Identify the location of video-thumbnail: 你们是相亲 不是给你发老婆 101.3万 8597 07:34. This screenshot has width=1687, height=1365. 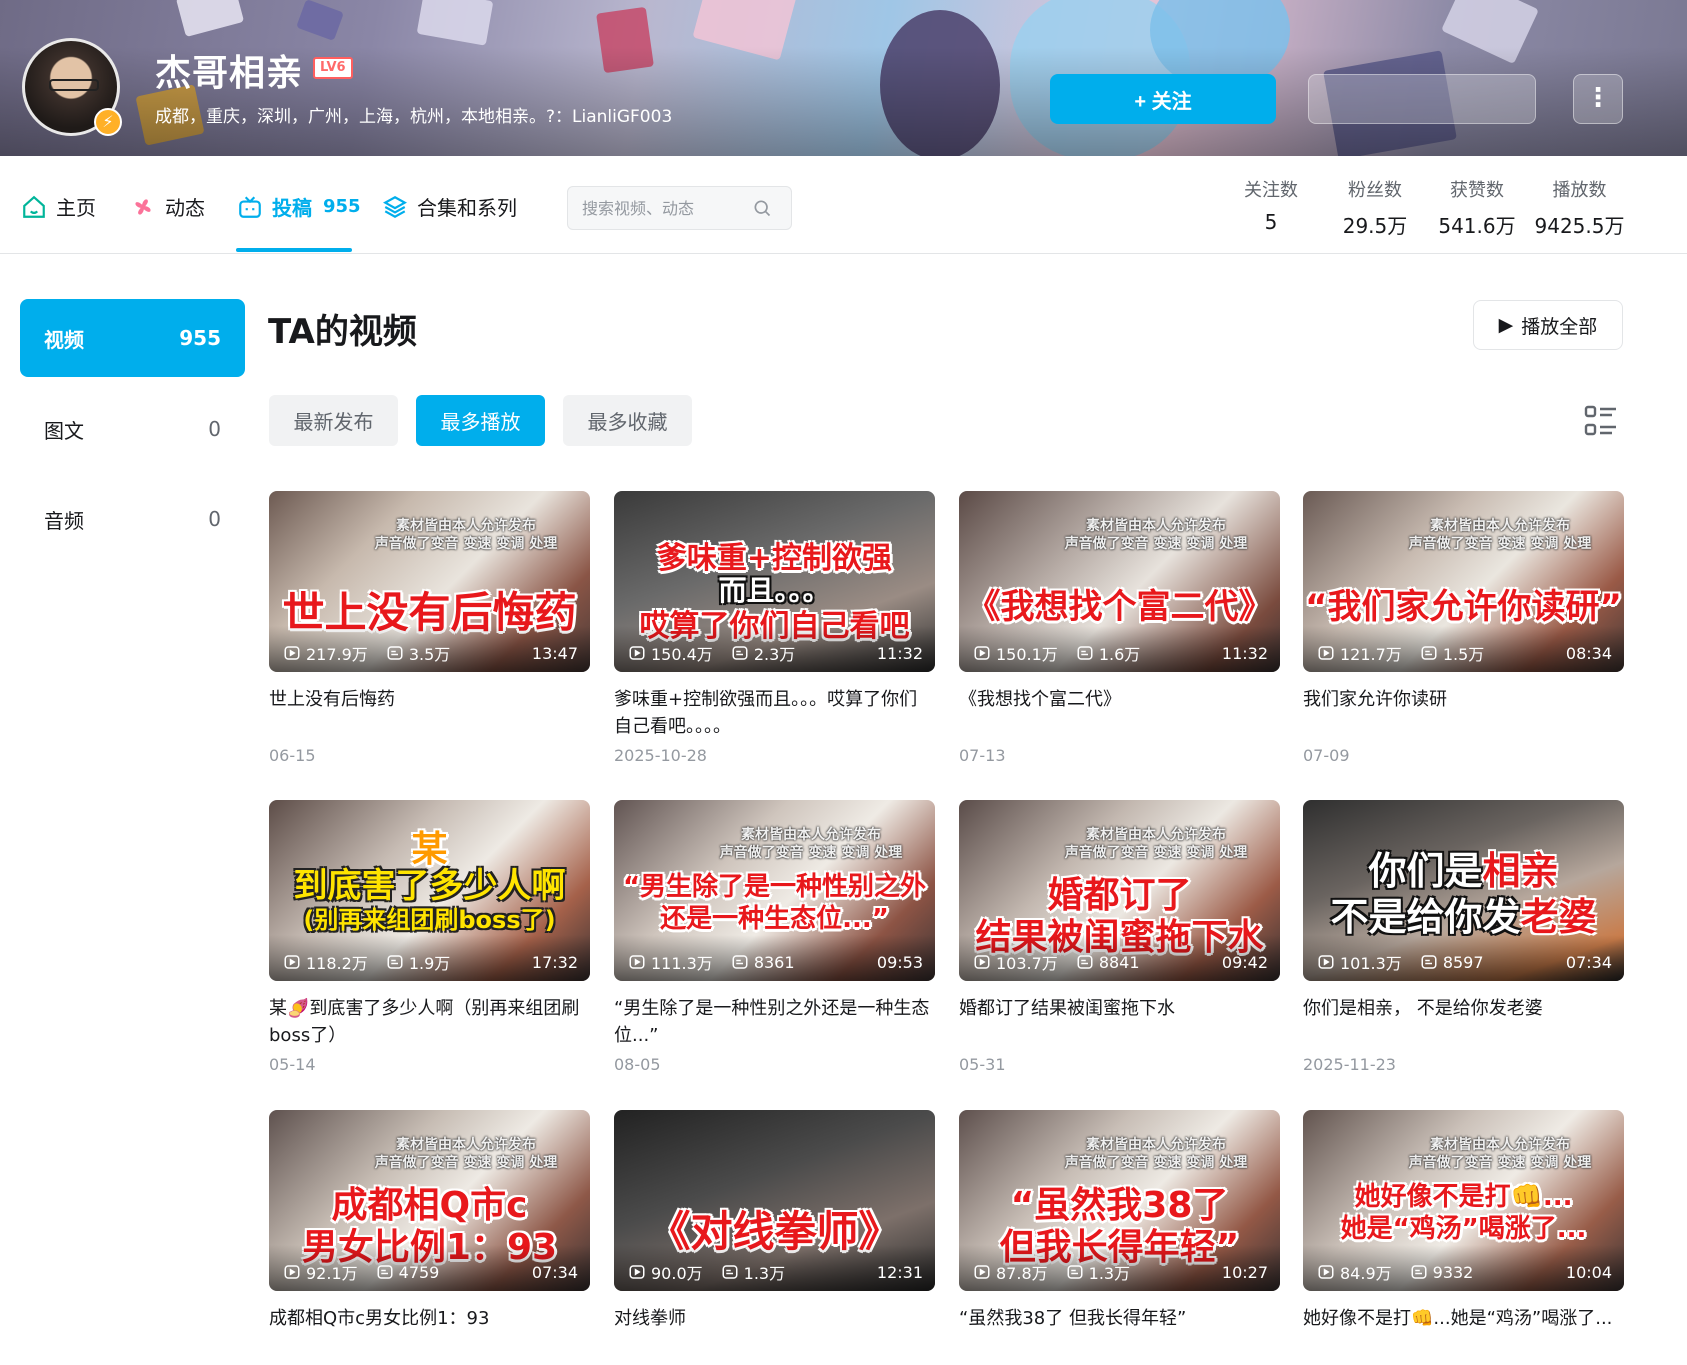
(1463, 890).